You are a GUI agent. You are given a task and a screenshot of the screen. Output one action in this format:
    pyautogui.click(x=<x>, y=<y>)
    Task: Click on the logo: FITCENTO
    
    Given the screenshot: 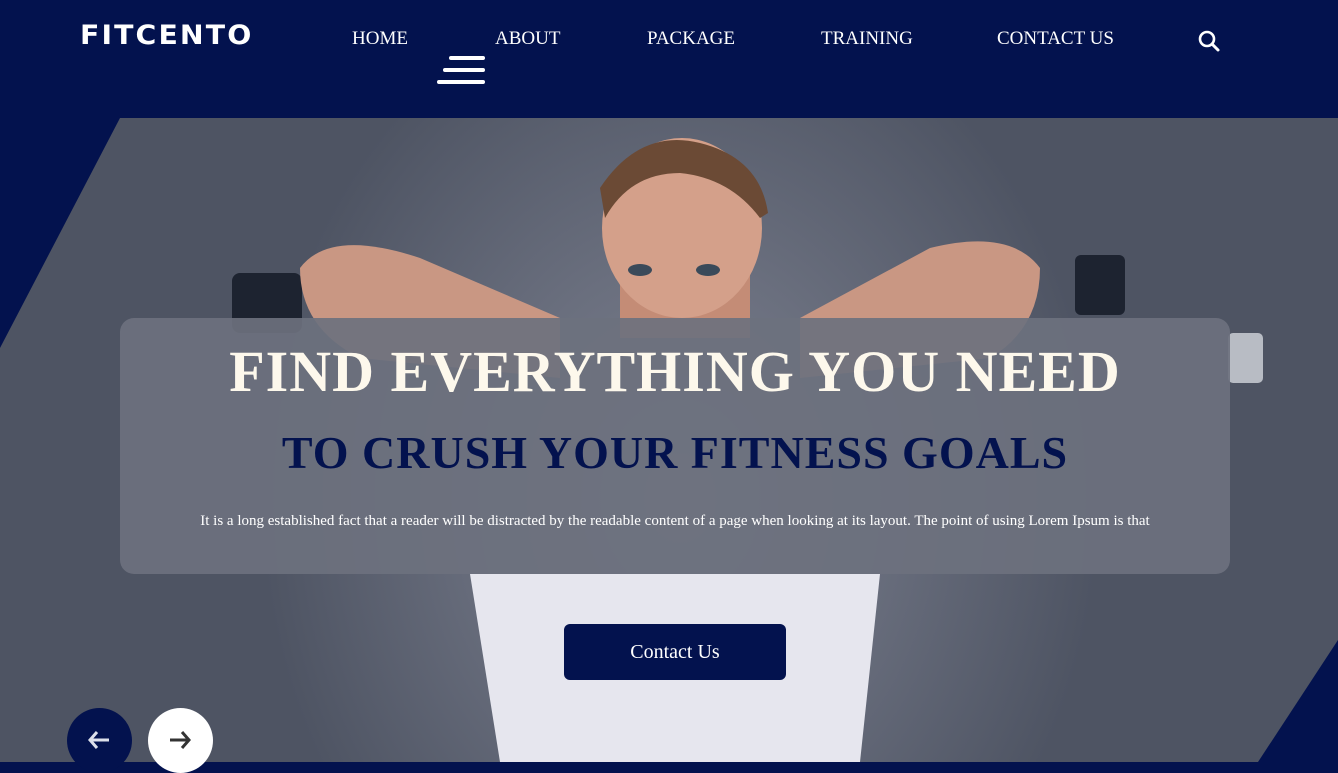 What is the action you would take?
    pyautogui.click(x=166, y=35)
    